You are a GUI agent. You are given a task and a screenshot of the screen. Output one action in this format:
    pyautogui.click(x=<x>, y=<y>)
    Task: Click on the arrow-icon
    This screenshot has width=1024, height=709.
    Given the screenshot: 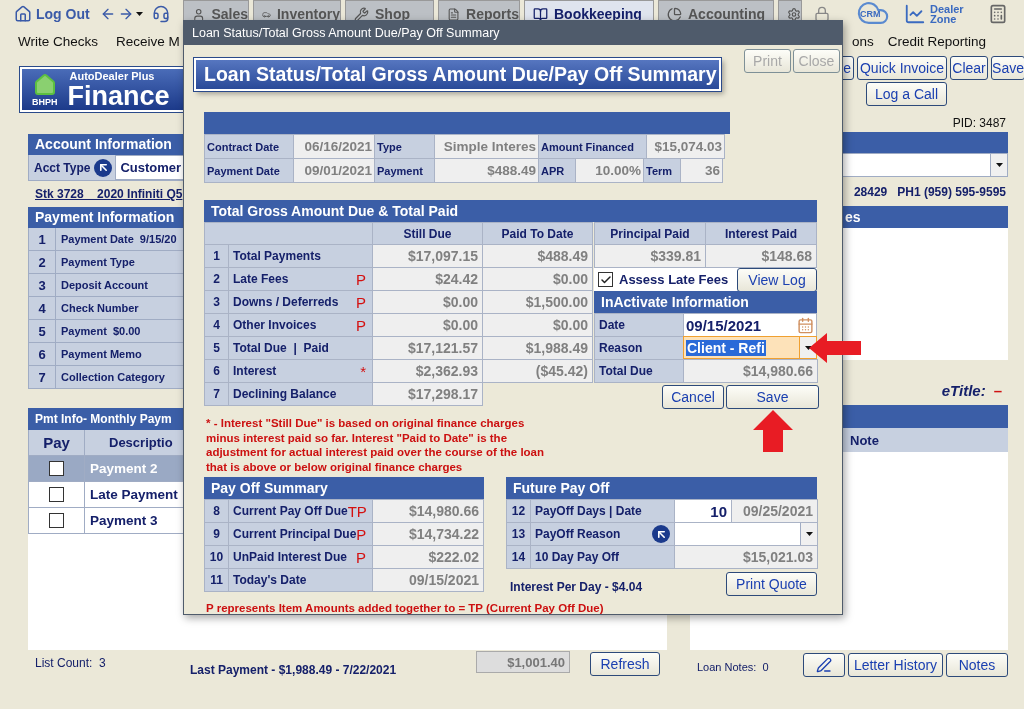 What is the action you would take?
    pyautogui.click(x=835, y=348)
    